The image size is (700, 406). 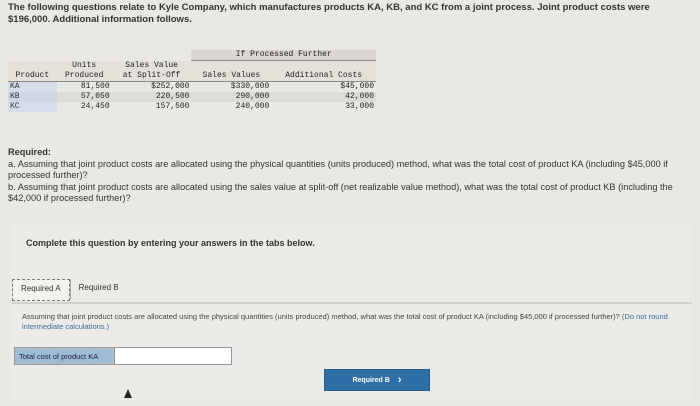 I want to click on chevron-right-icon: ›, so click(x=399, y=379).